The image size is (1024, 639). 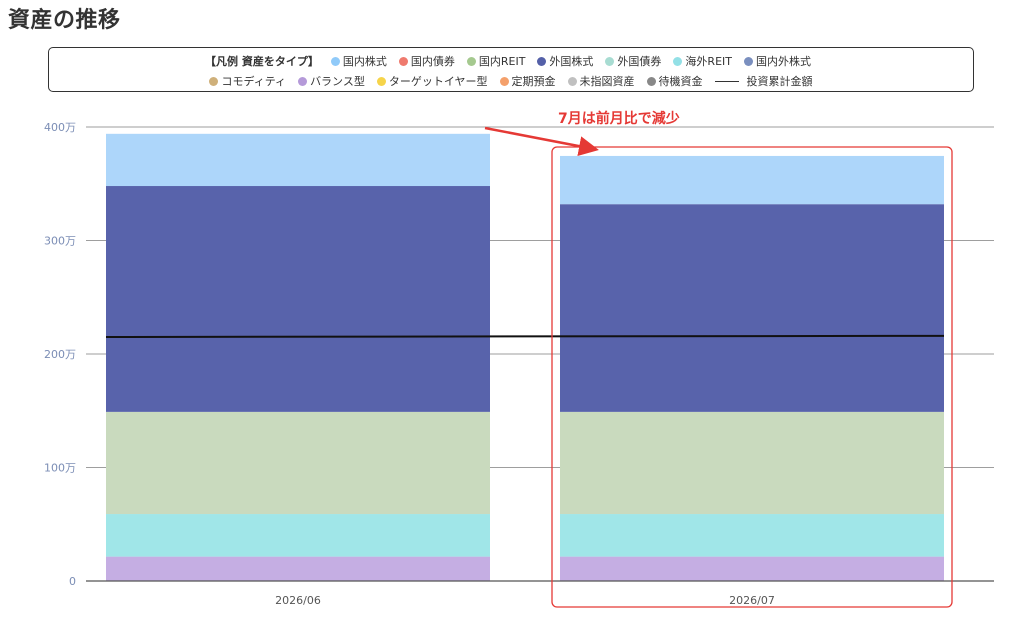 What do you see at coordinates (298, 600) in the screenshot?
I see `x-tick-label: 2026/06` at bounding box center [298, 600].